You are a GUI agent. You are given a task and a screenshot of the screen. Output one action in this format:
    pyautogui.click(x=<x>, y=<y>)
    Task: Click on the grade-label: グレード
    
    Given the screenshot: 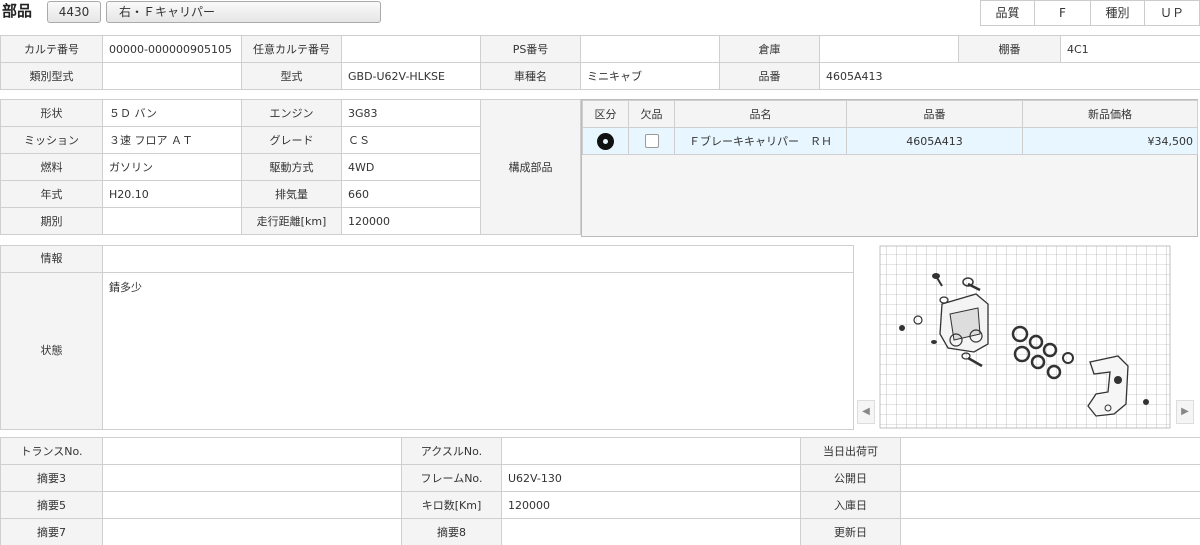 What is the action you would take?
    pyautogui.click(x=291, y=140)
    